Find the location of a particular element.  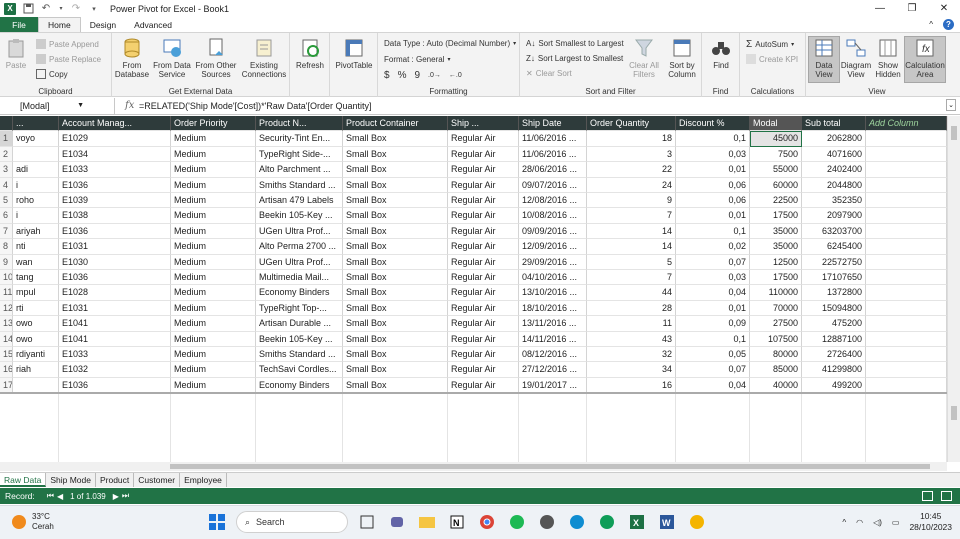

scroll-thumb is located at coordinates (954, 133).